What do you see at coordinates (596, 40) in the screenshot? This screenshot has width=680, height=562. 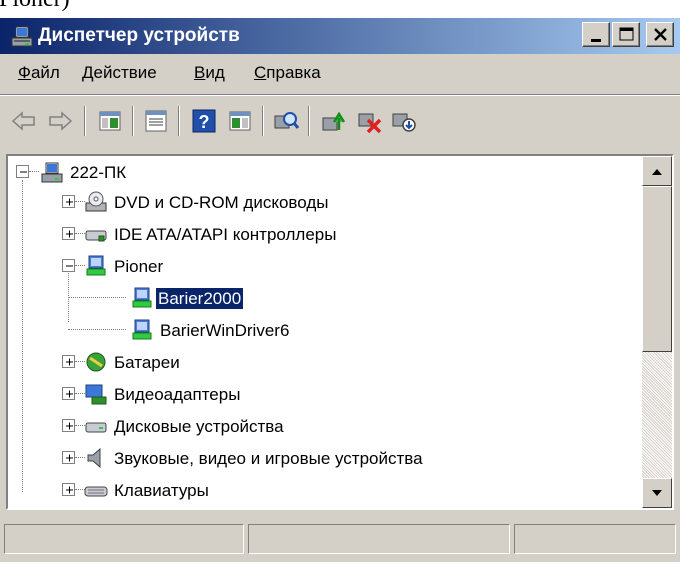 I see `minimize-icon` at bounding box center [596, 40].